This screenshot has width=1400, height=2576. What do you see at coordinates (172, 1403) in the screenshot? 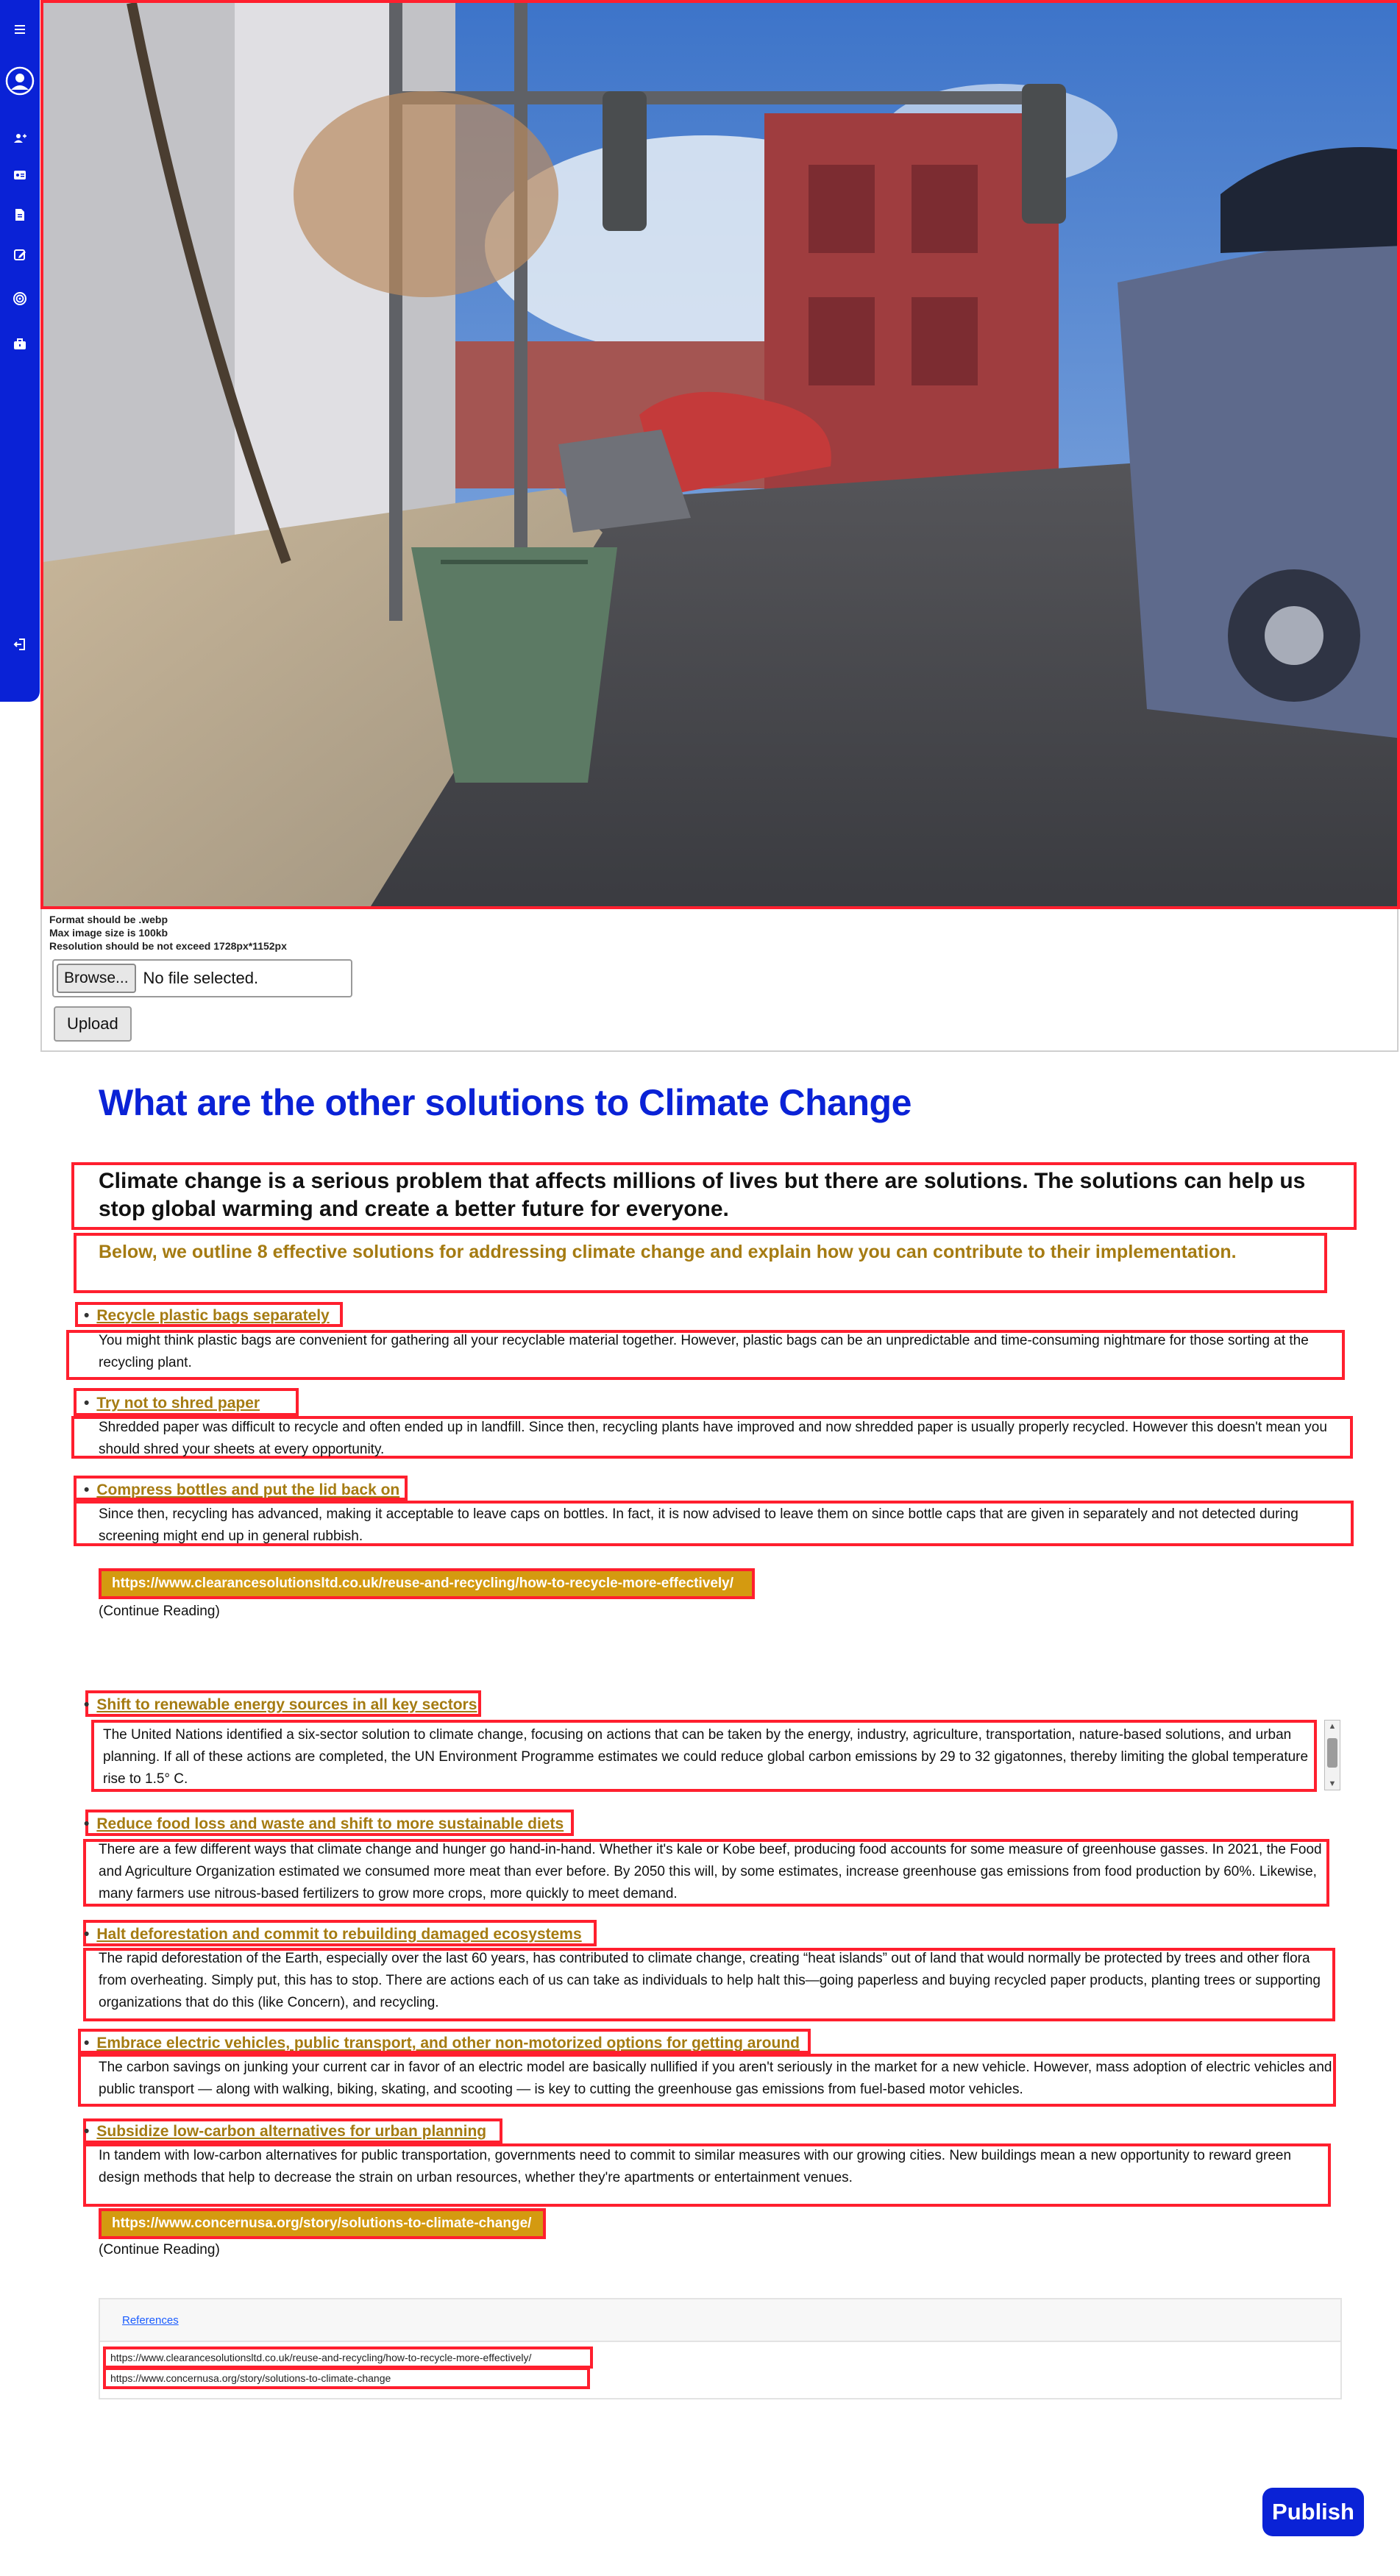
I see `section-2-heading: Try not to shred paper` at bounding box center [172, 1403].